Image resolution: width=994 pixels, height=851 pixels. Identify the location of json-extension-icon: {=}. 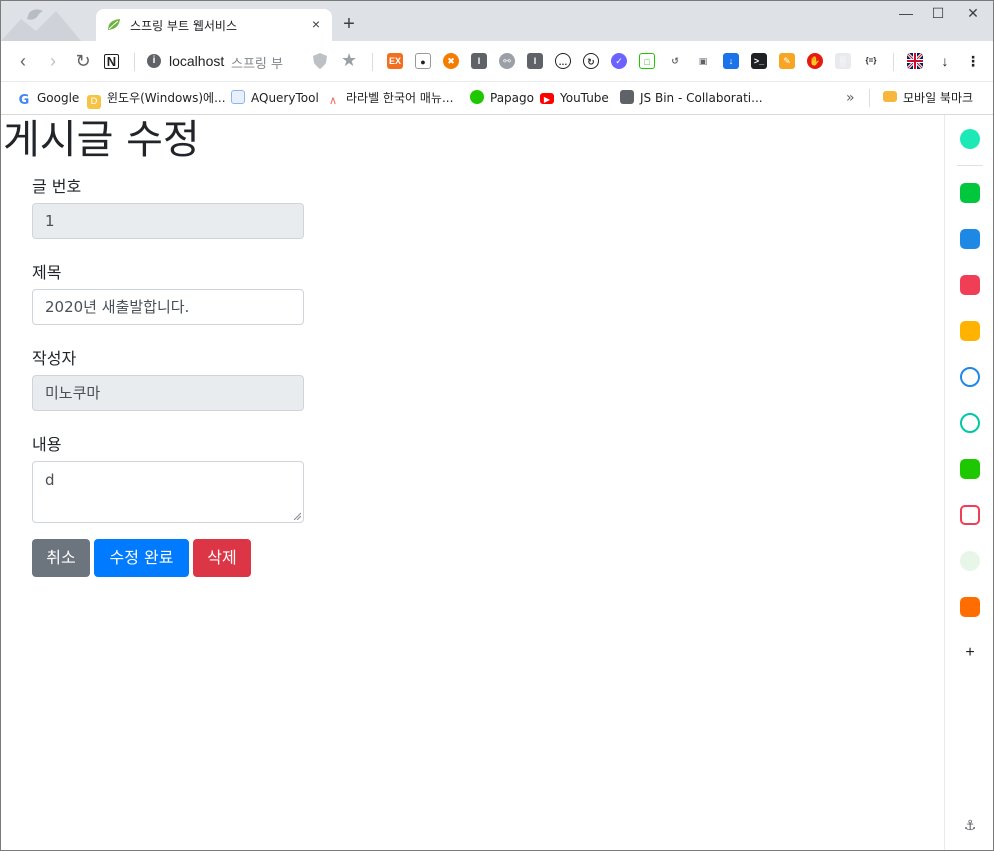
(871, 61).